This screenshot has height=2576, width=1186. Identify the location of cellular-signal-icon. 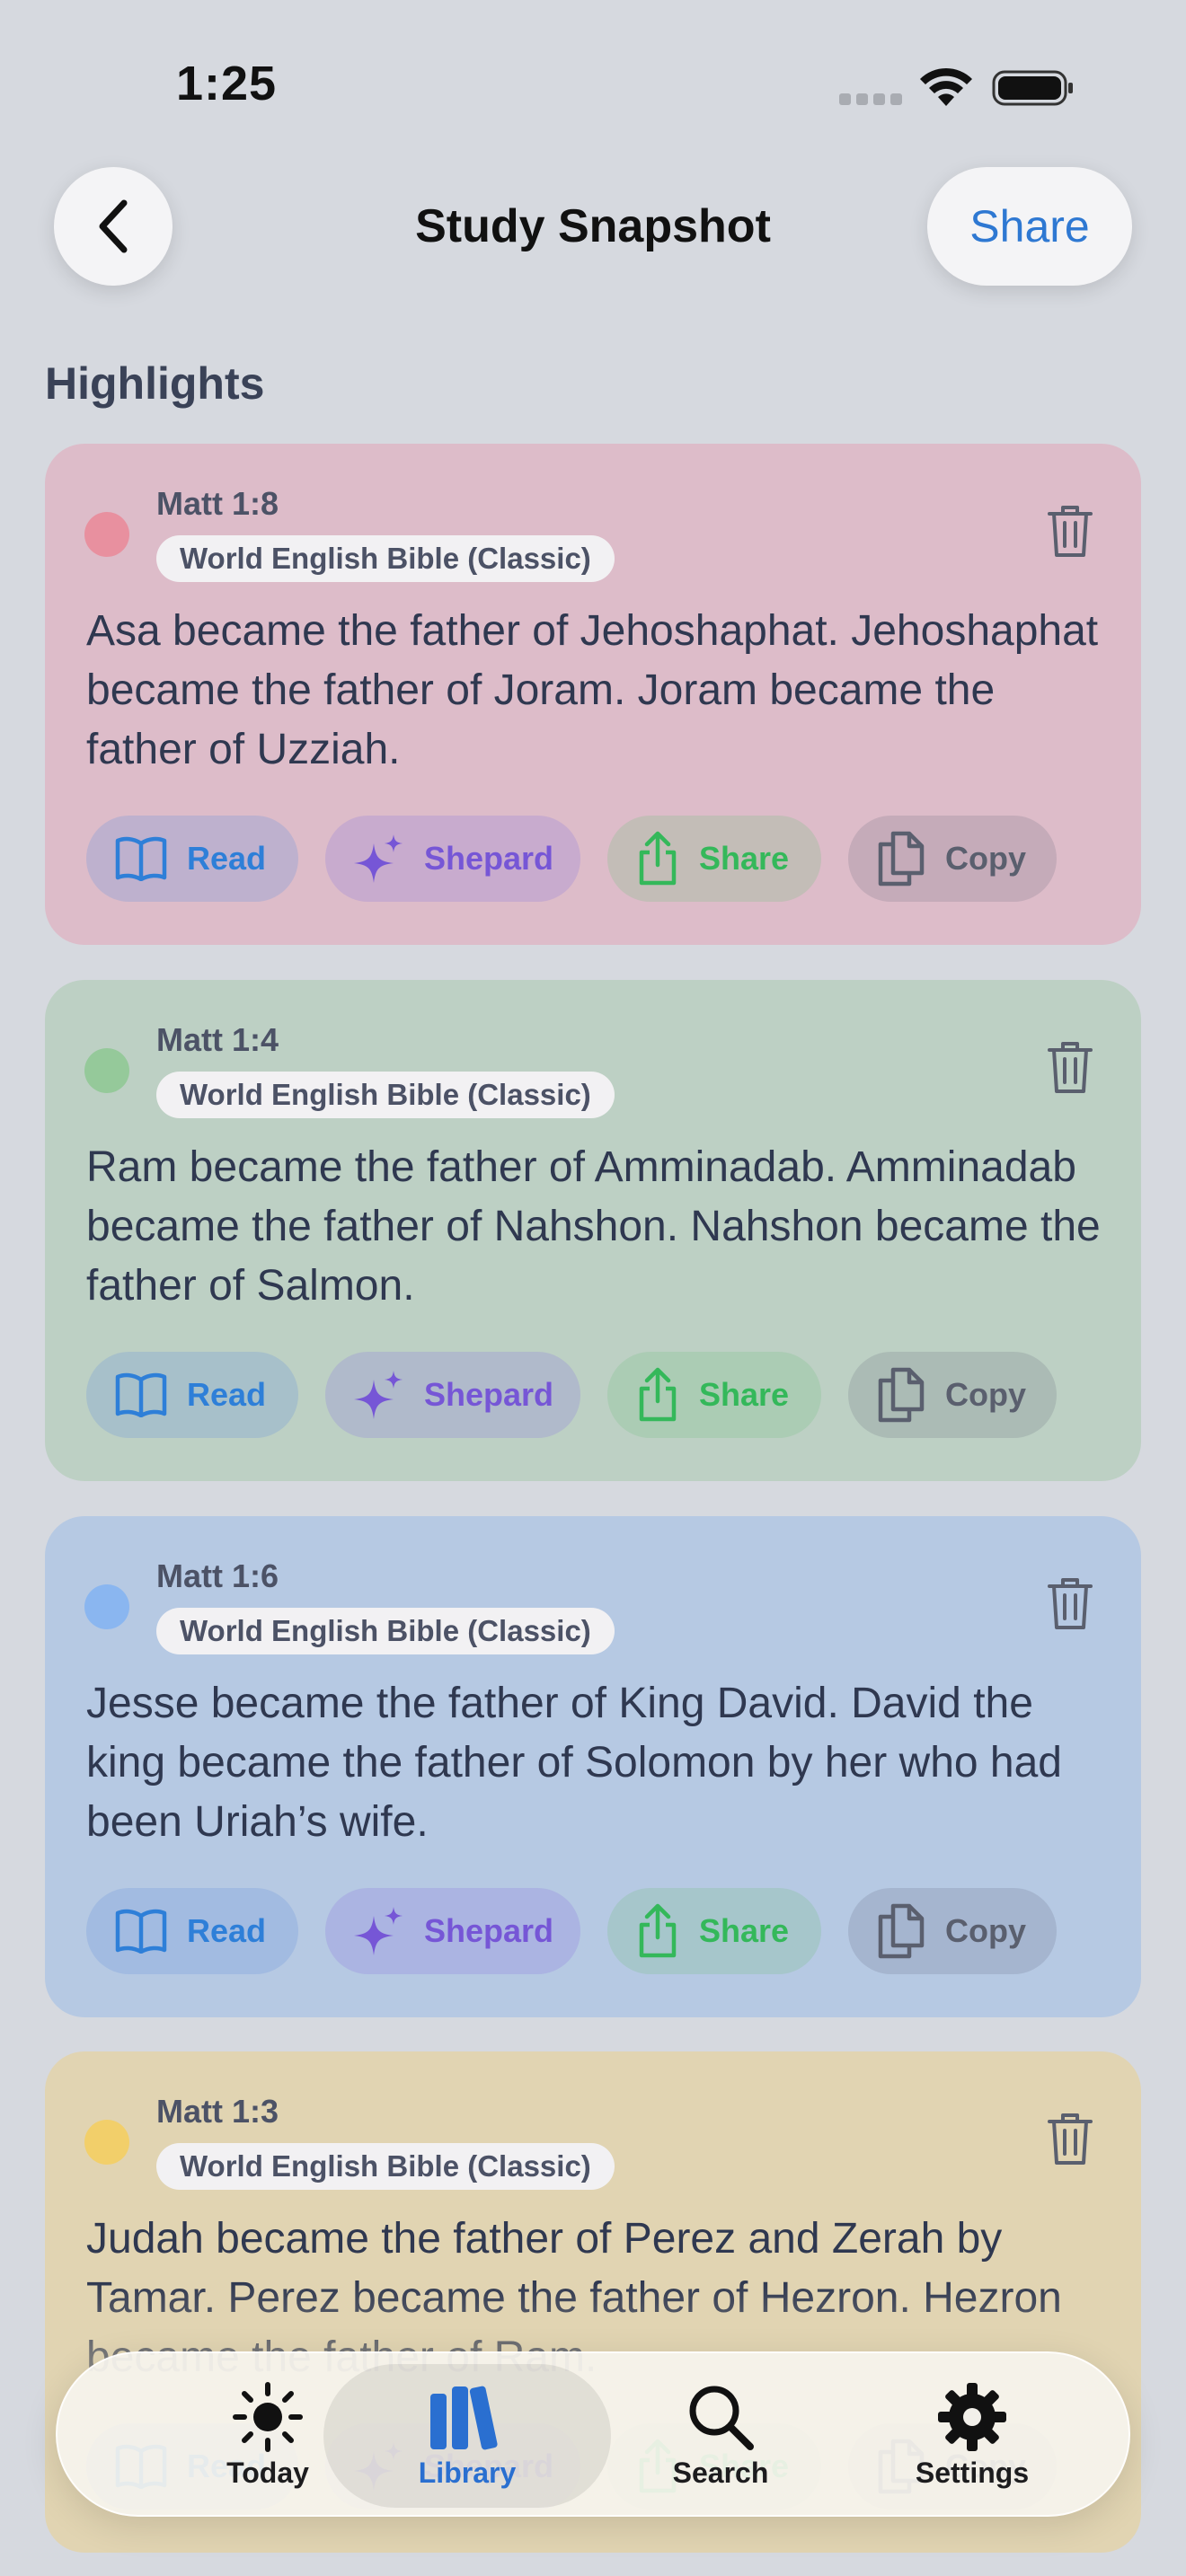
(870, 99).